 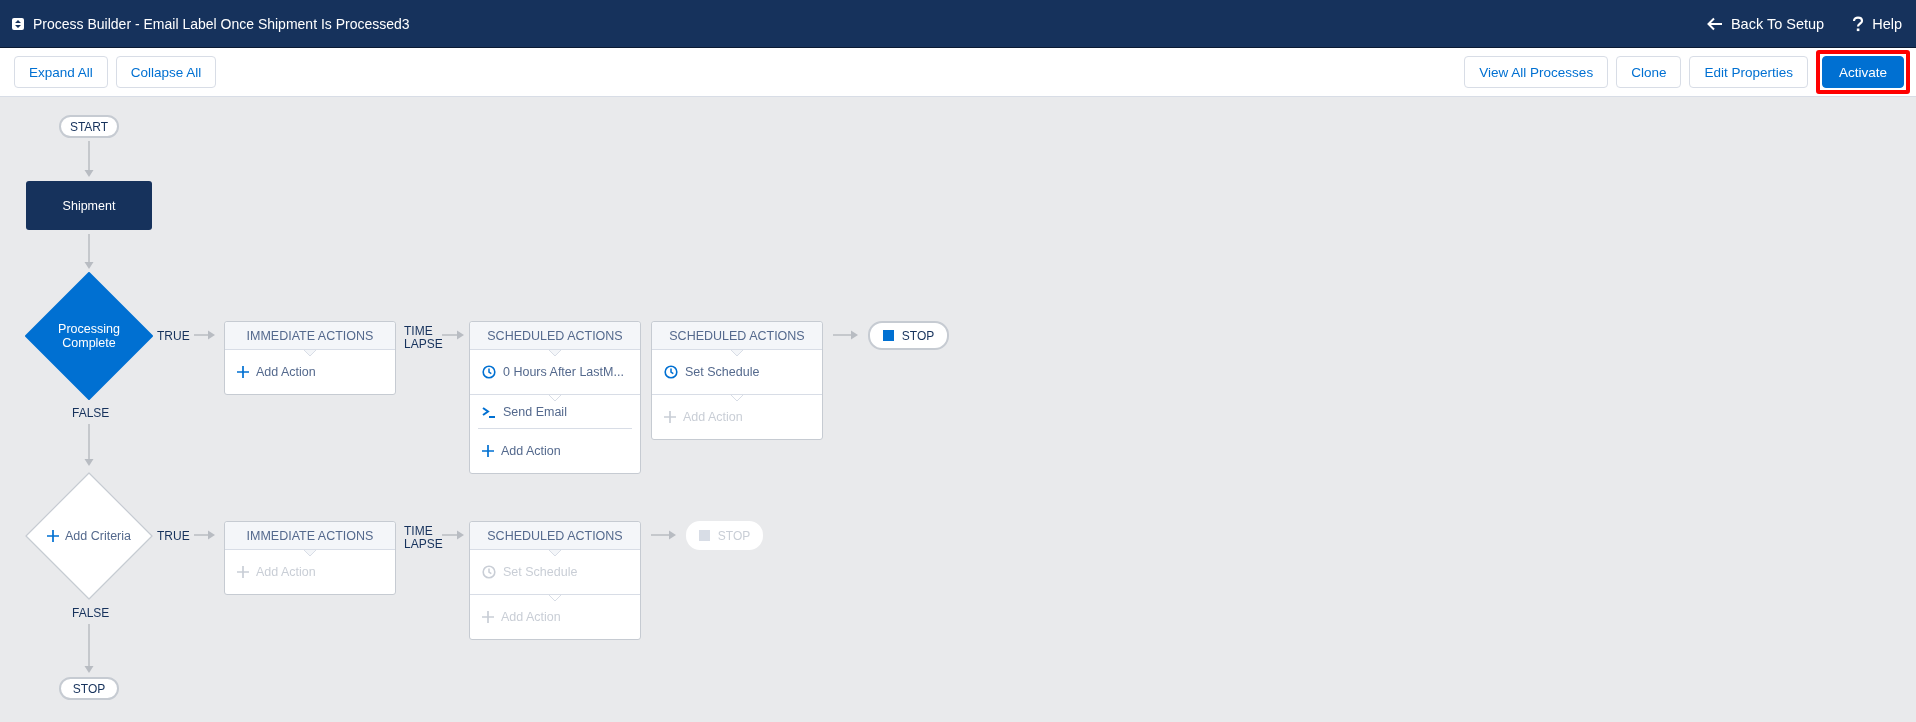 I want to click on action-item: Send Email, so click(x=555, y=411).